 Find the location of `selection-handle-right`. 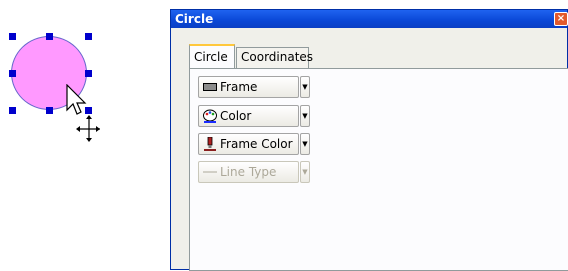

selection-handle-right is located at coordinates (88, 73).